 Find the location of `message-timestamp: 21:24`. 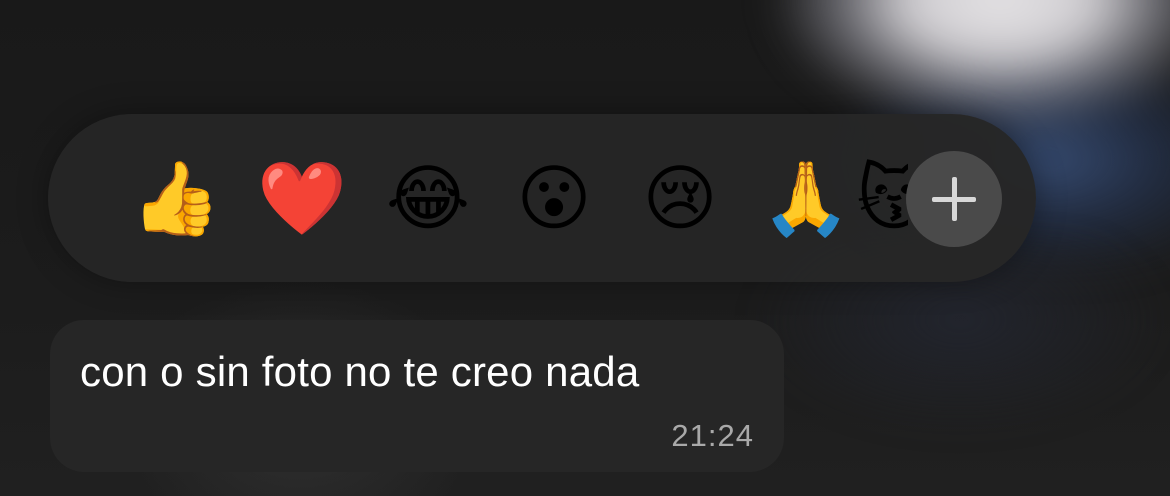

message-timestamp: 21:24 is located at coordinates (712, 435).